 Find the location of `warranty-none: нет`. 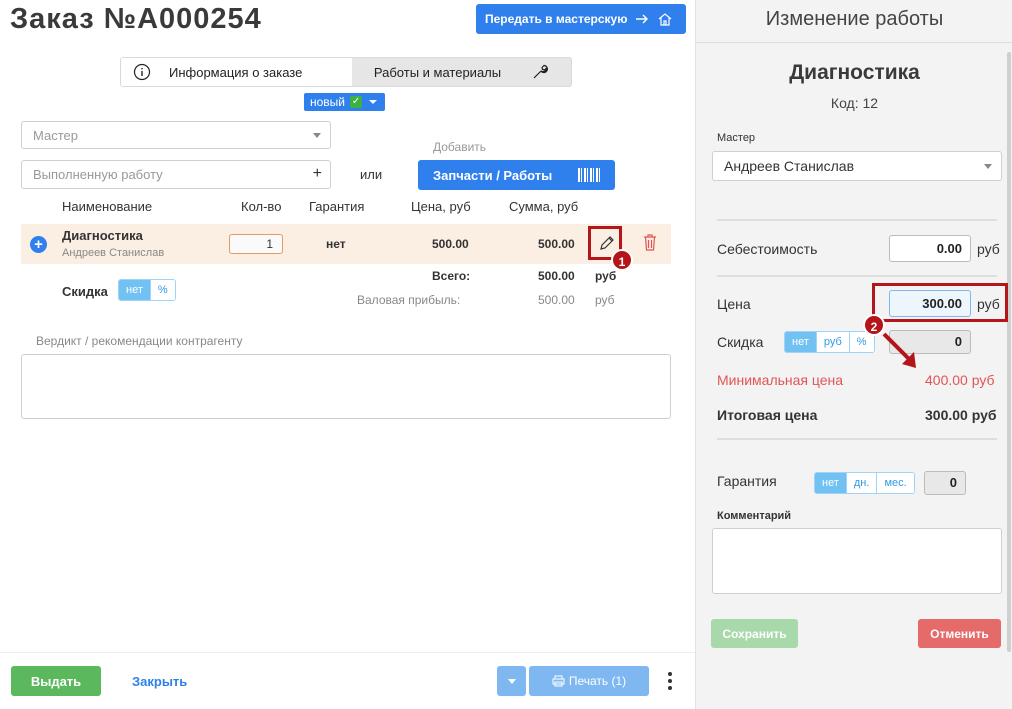

warranty-none: нет is located at coordinates (830, 483).